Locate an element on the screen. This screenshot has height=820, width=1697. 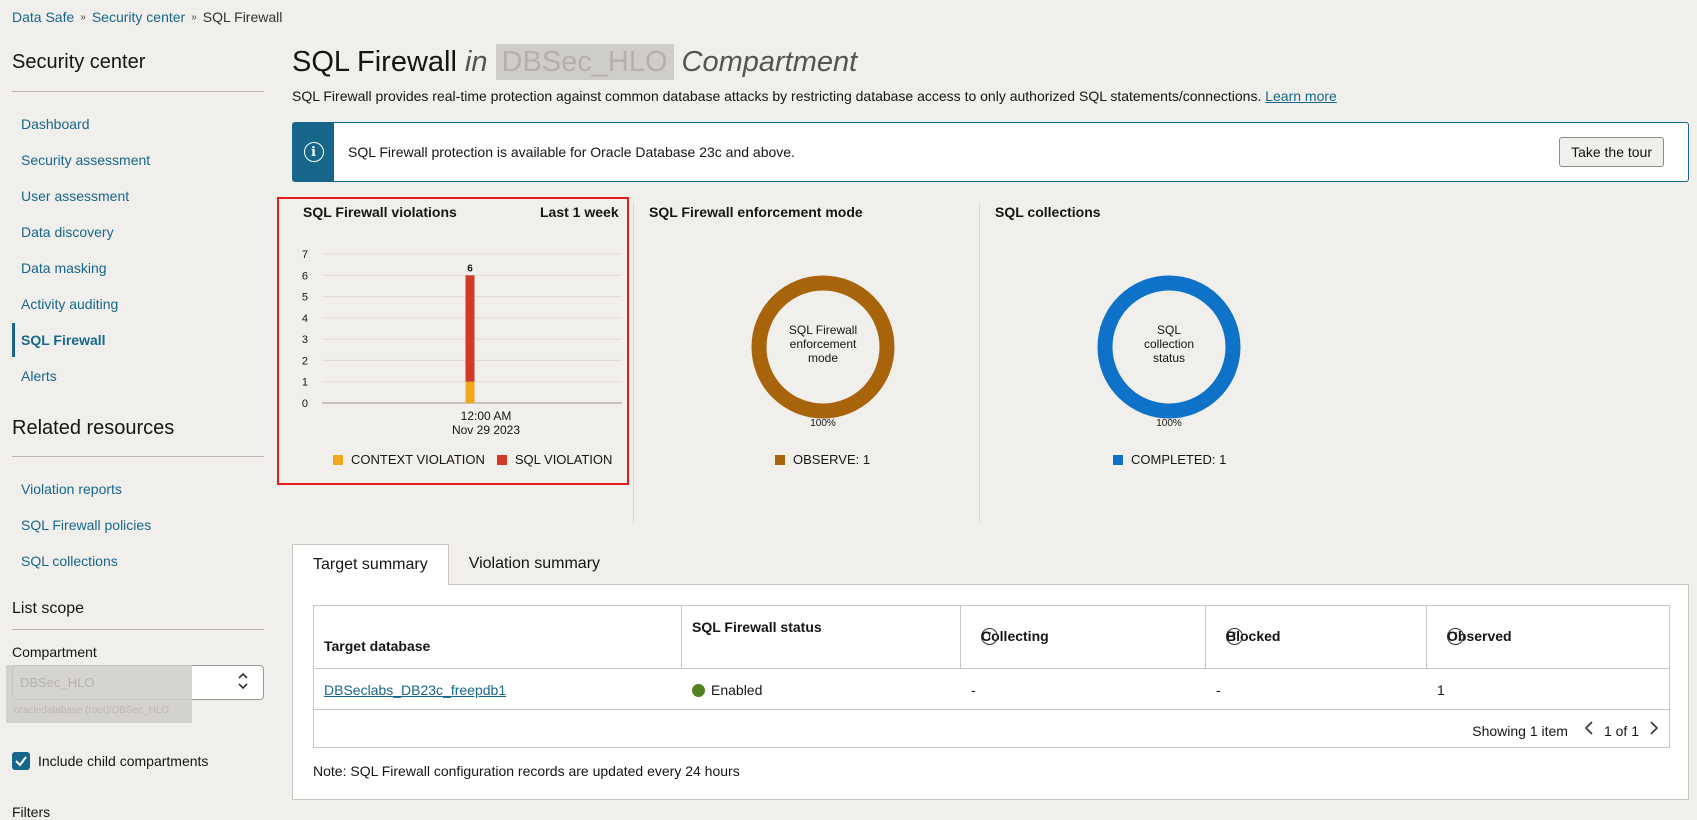
compartment-path: oracledatabase (root)/DBSec_HLO is located at coordinates (92, 710).